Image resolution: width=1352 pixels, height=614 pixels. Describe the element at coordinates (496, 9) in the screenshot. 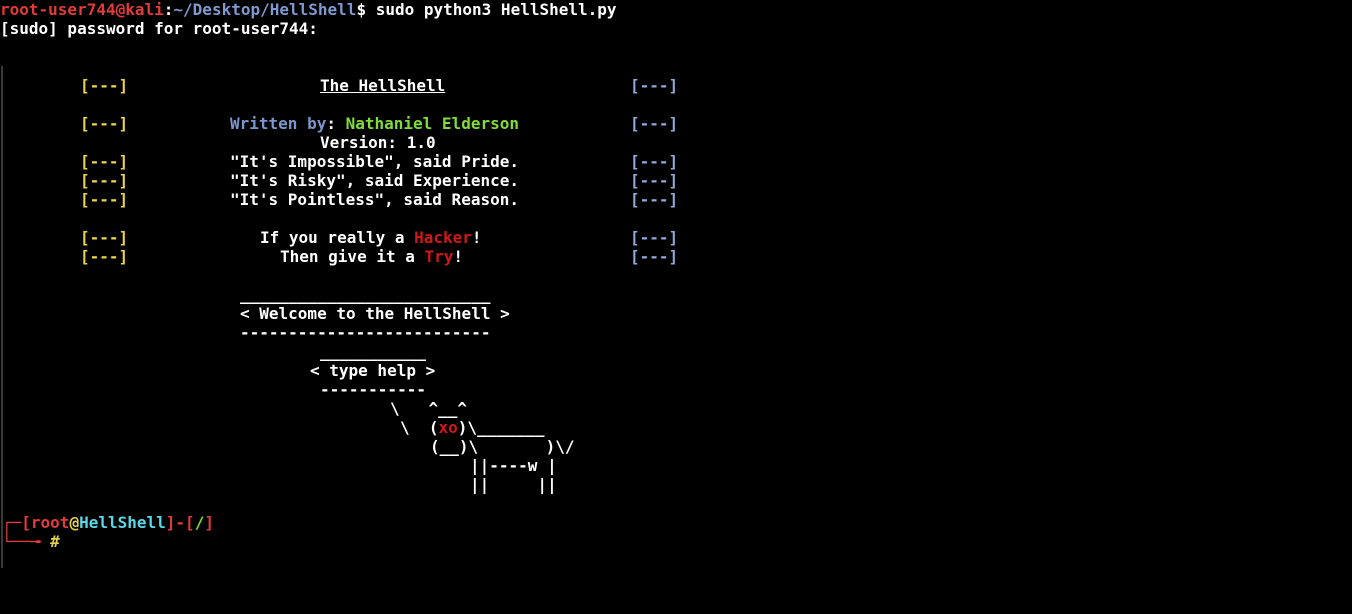

I see `entered-command: sudo python3 HellShell.py` at that location.